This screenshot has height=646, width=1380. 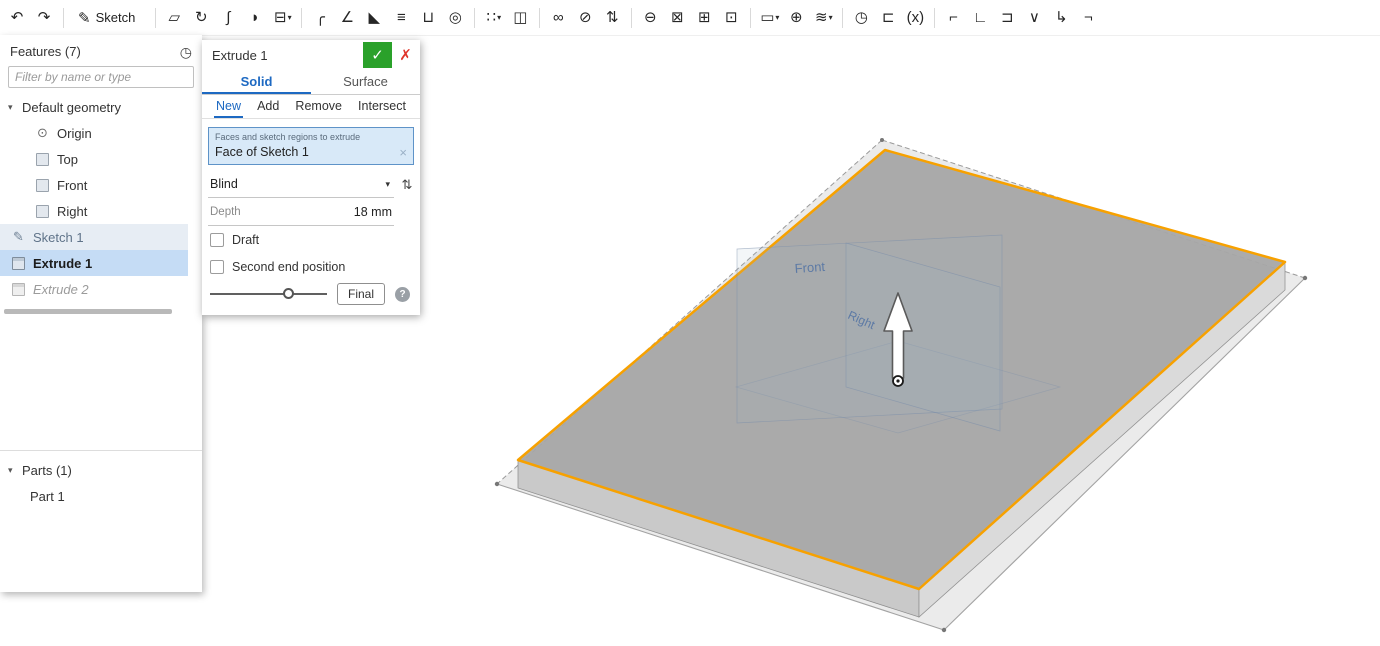 I want to click on split-tool: ⊘, so click(x=585, y=17).